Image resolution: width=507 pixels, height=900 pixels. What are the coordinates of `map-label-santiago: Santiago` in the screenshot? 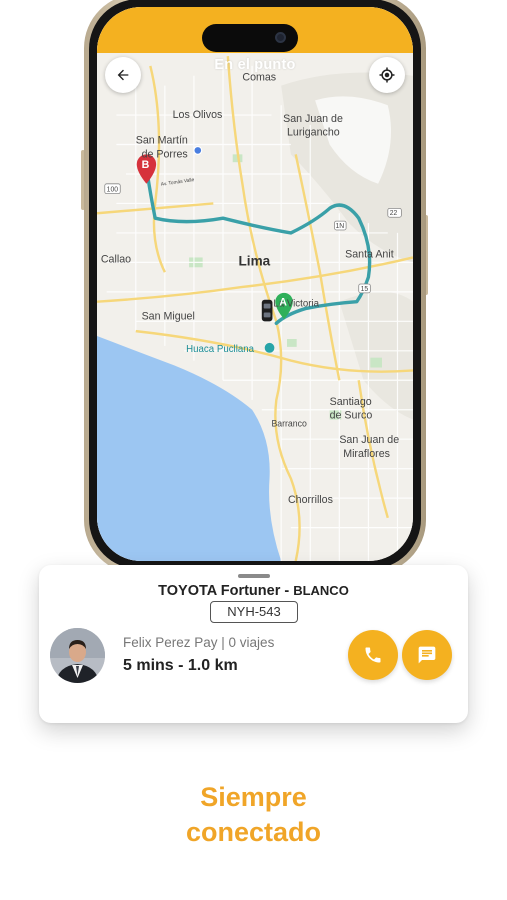 It's located at (351, 402).